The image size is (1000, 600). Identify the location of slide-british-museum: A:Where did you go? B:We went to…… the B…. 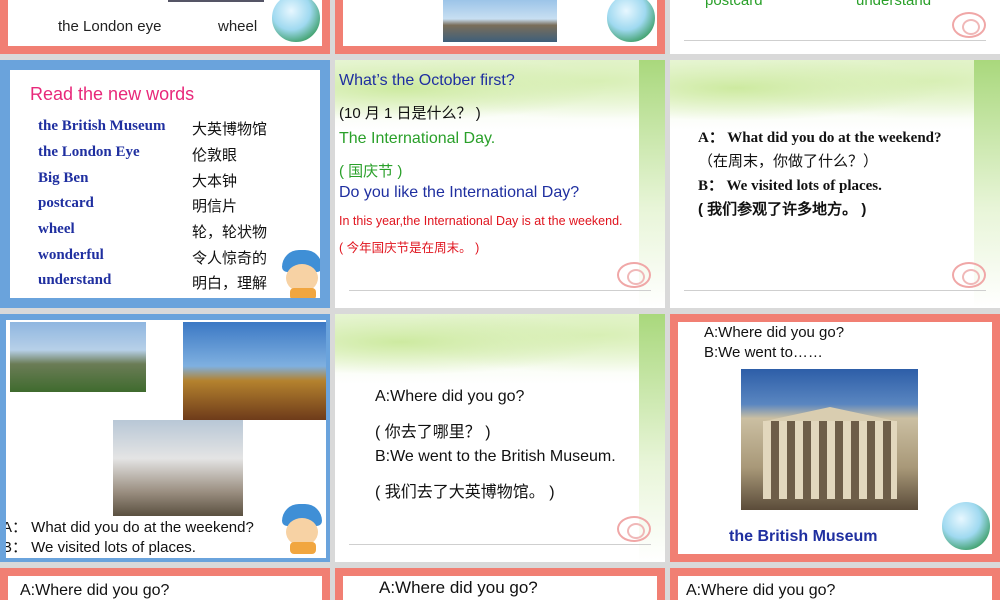
(835, 438).